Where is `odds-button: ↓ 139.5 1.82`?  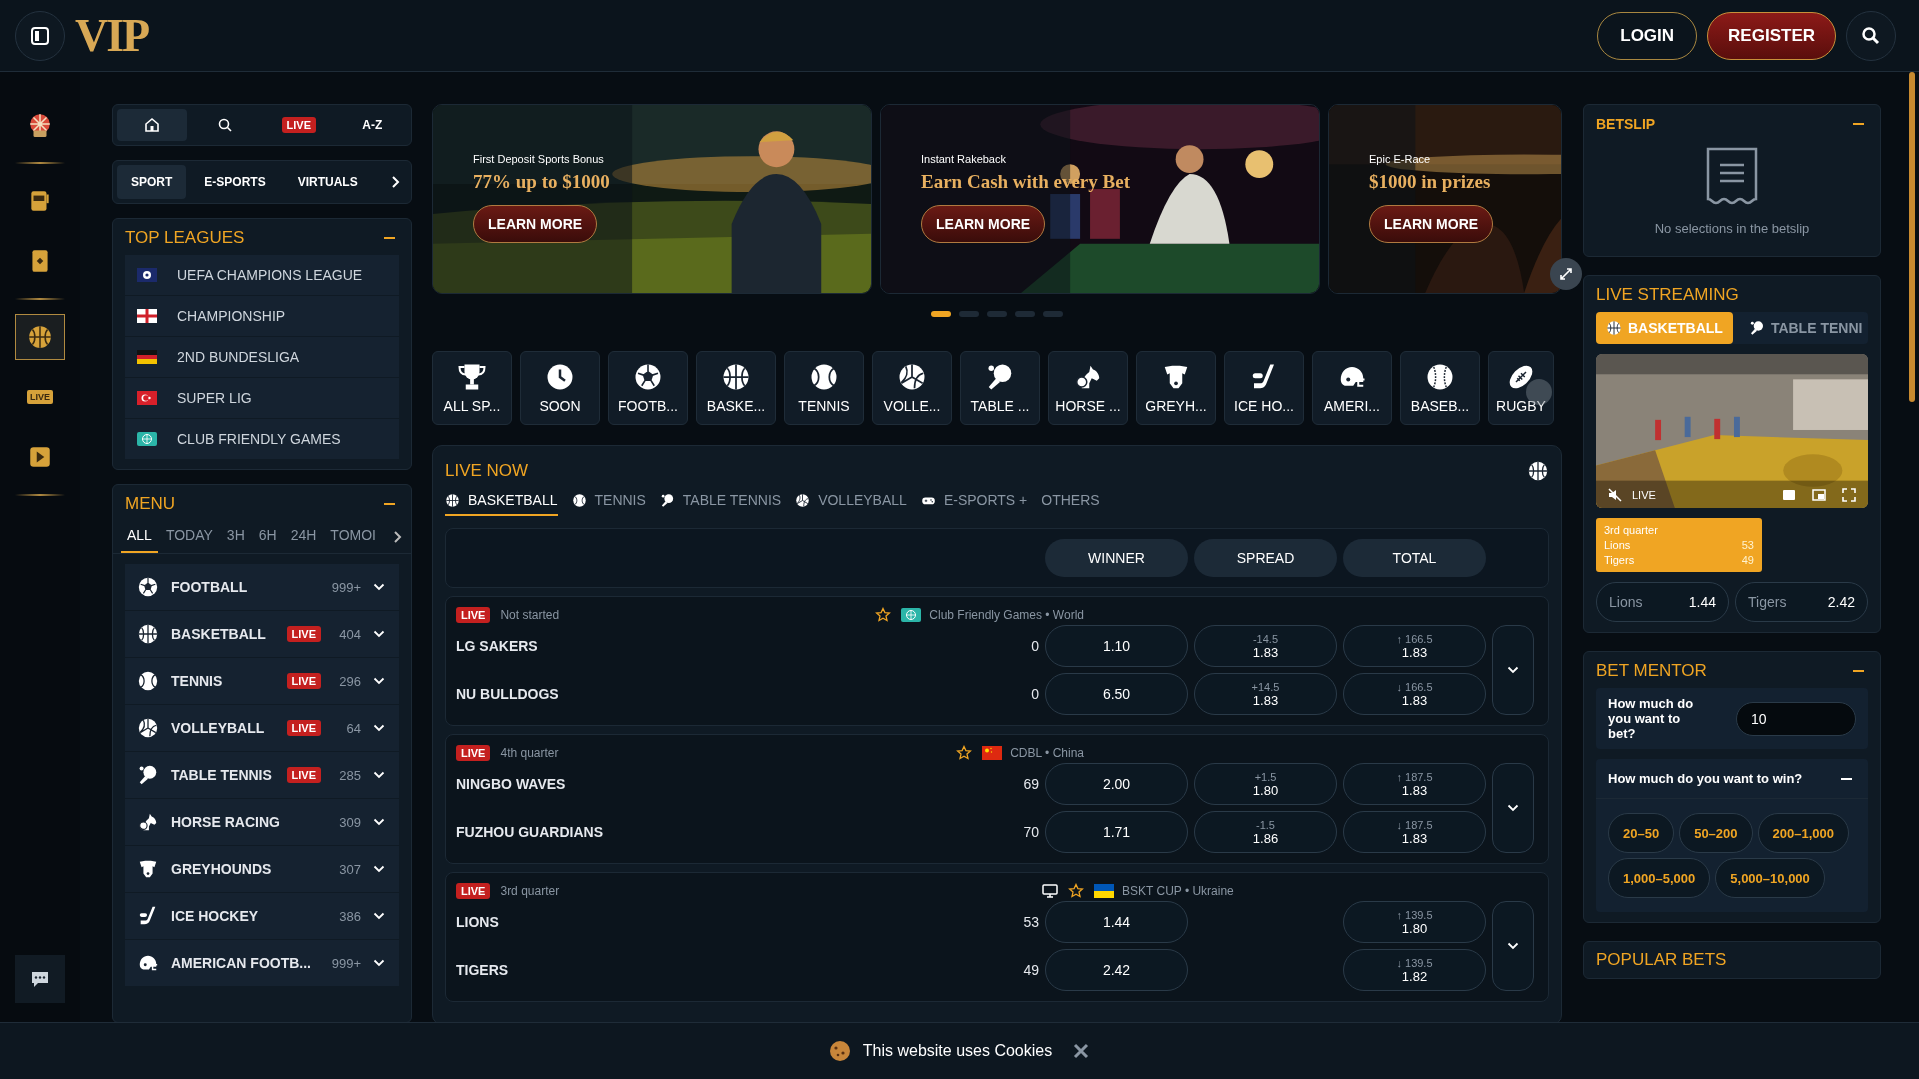
odds-button: ↓ 139.5 1.82 is located at coordinates (1414, 970).